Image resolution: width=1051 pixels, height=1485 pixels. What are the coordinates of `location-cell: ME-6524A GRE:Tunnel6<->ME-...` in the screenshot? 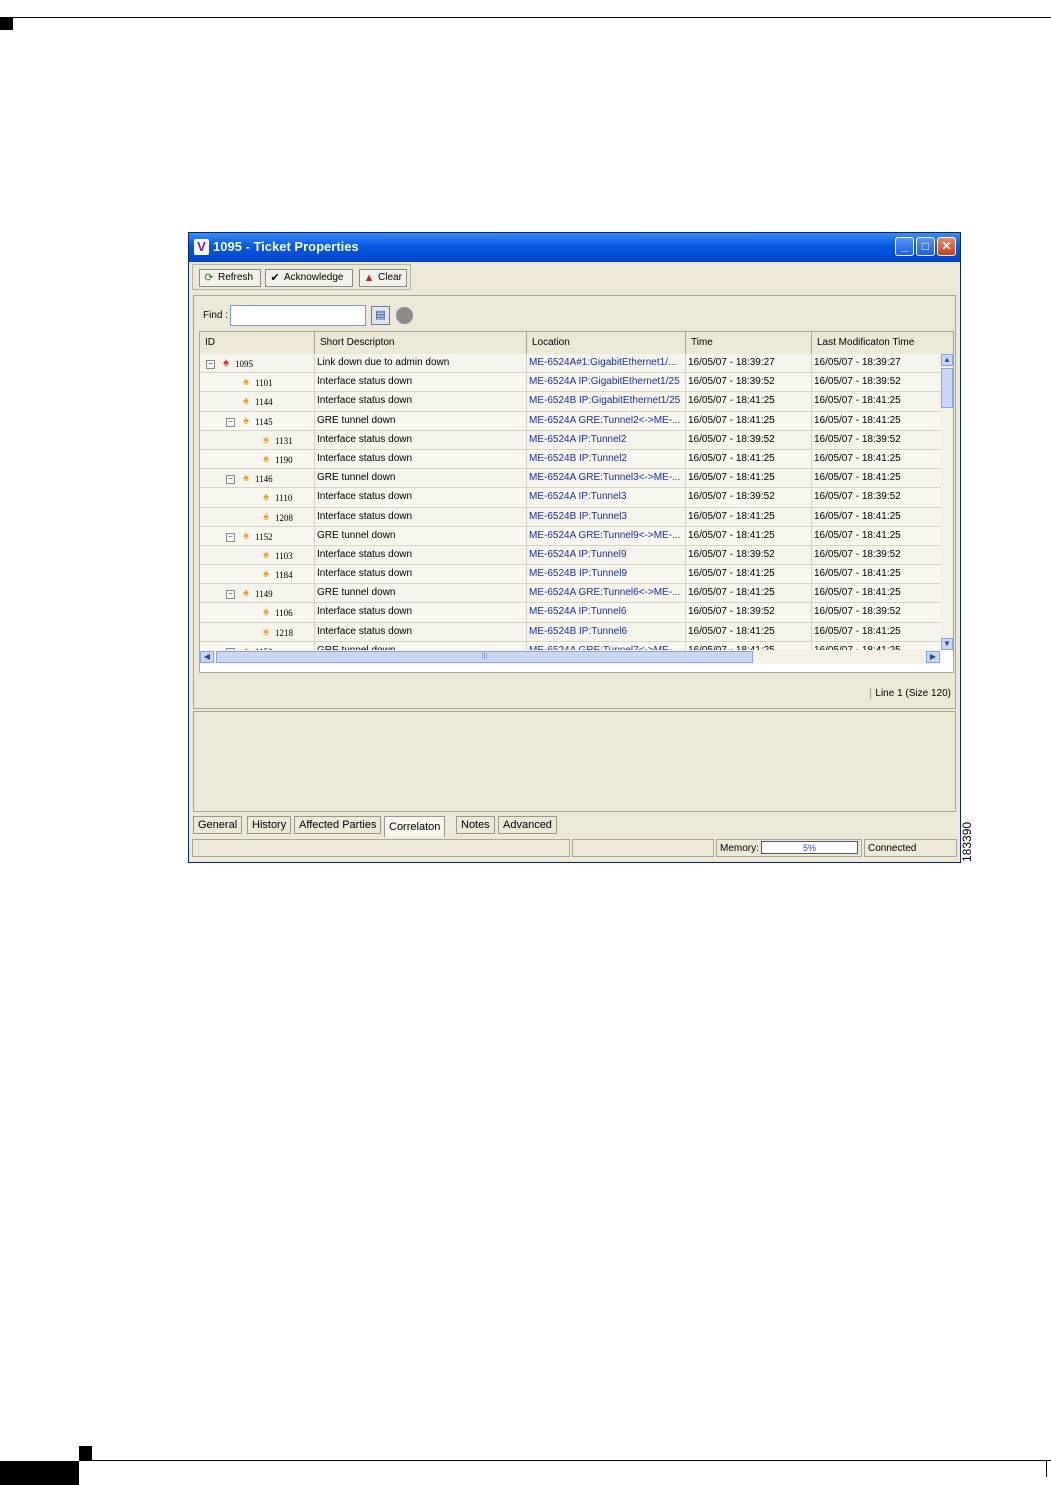 It's located at (606, 594).